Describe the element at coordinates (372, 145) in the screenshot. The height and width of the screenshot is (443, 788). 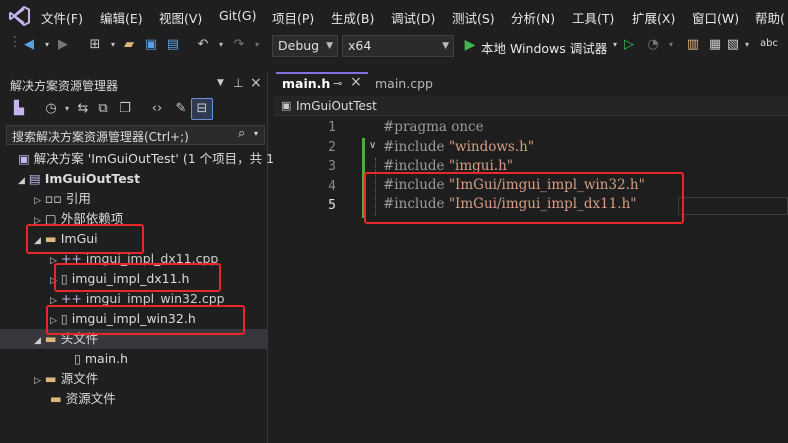
I see `collapse-region-icon: ∨` at that location.